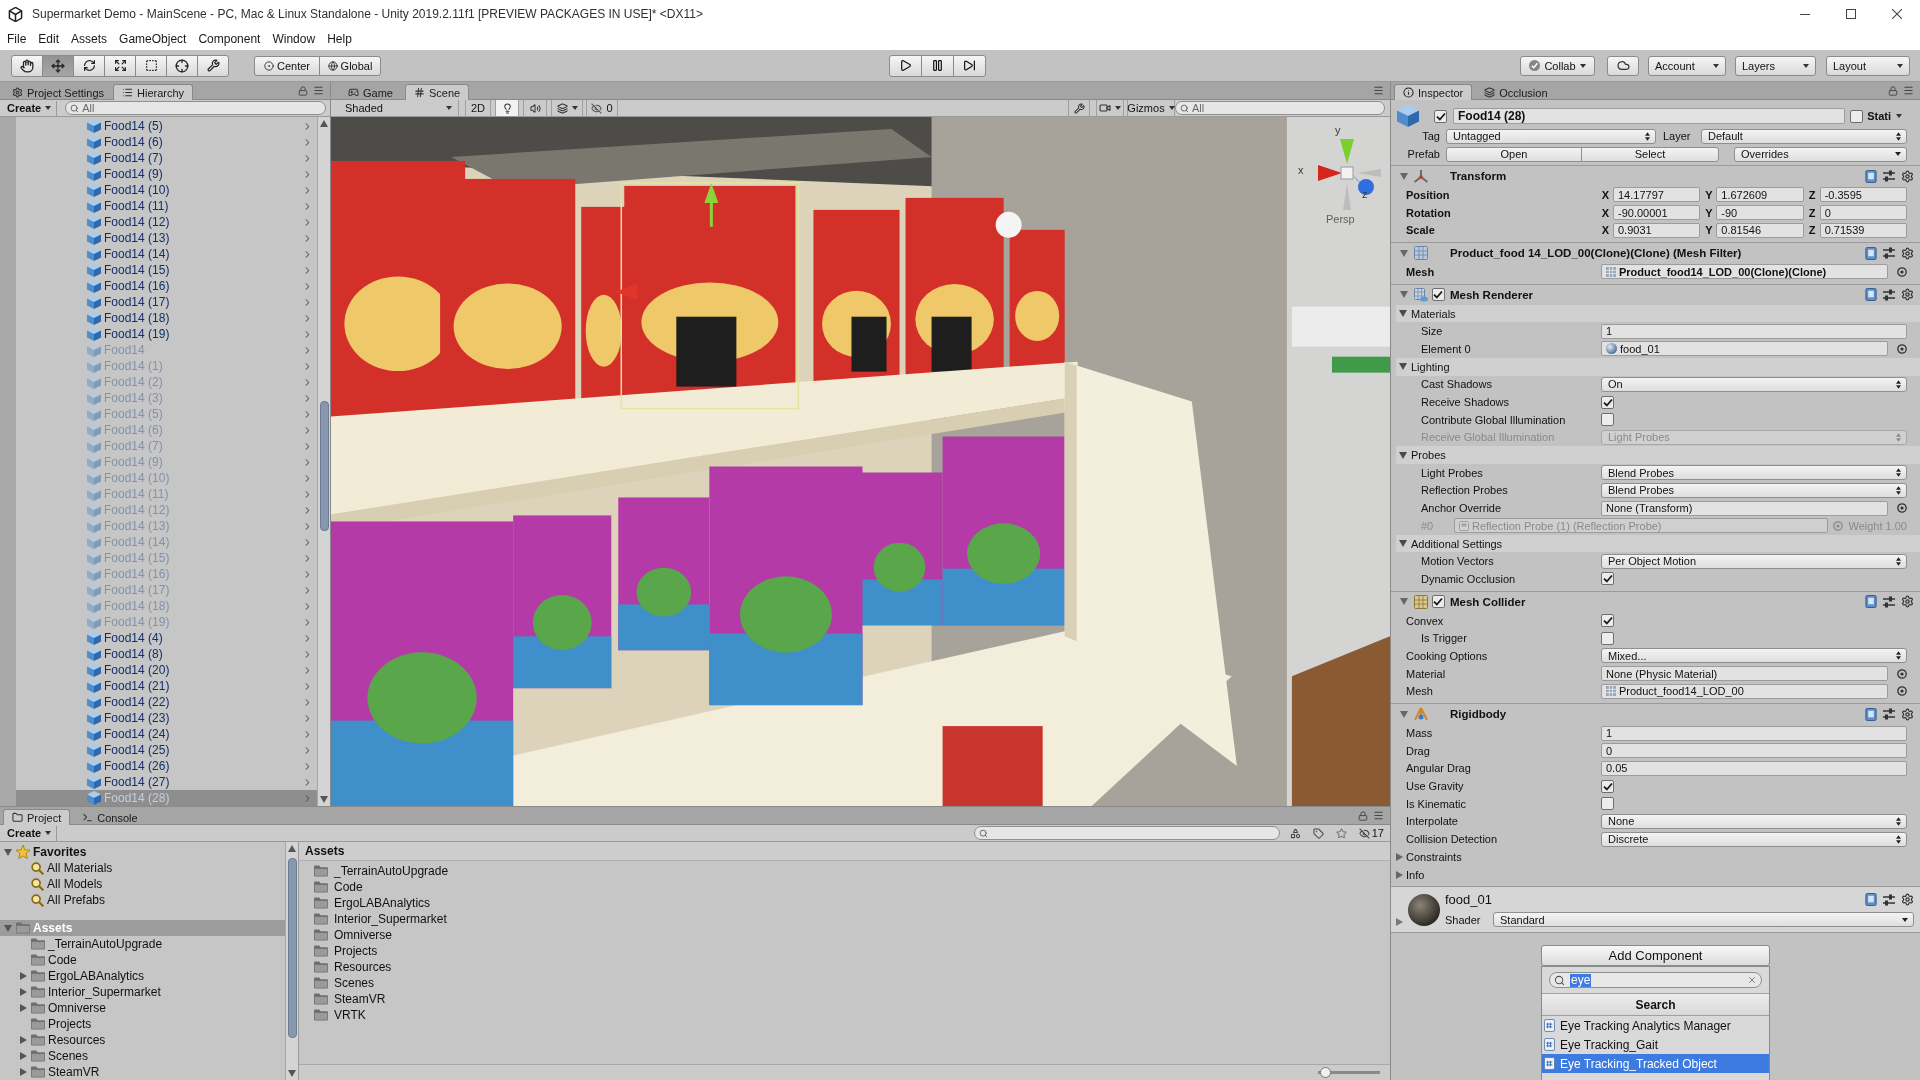 This screenshot has width=1920, height=1080. Describe the element at coordinates (166, 638) in the screenshot. I see `hierarchy-item: Food14 (4)` at that location.